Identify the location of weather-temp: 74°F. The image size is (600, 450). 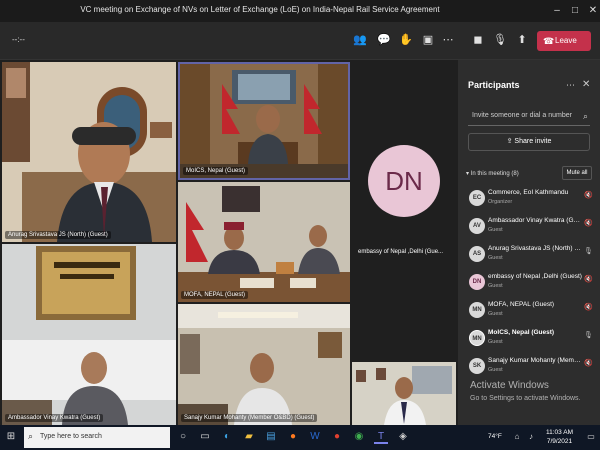
(495, 436).